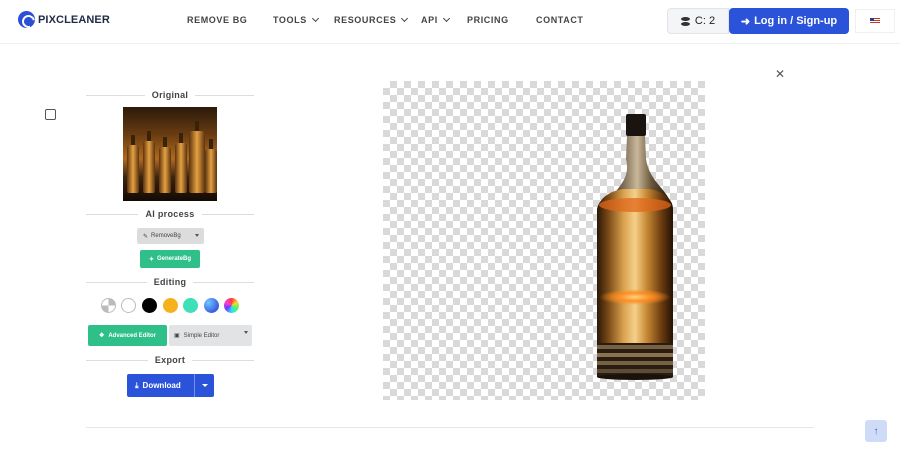  What do you see at coordinates (450, 427) in the screenshot?
I see `section-divider` at bounding box center [450, 427].